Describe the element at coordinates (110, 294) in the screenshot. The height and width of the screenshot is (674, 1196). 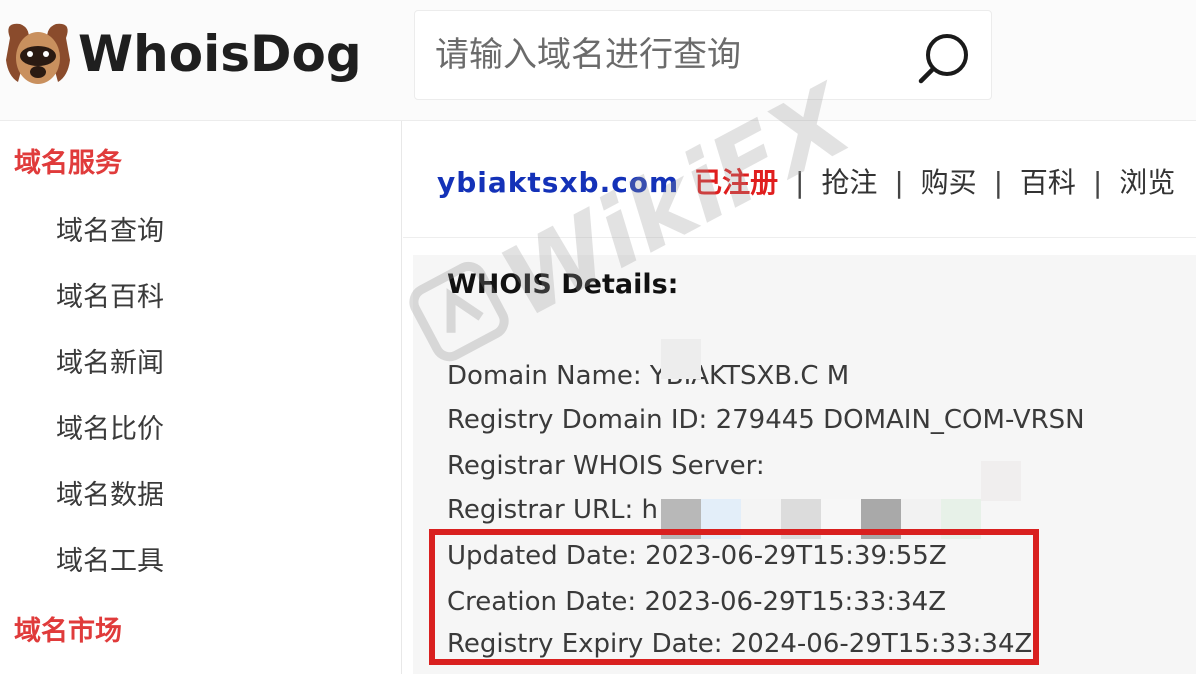
I see `sidebar-item-domain-wiki: 域名百科` at that location.